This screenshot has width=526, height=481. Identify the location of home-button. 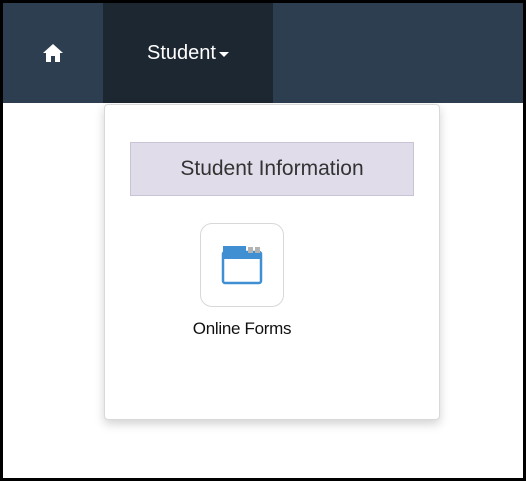
(53, 53).